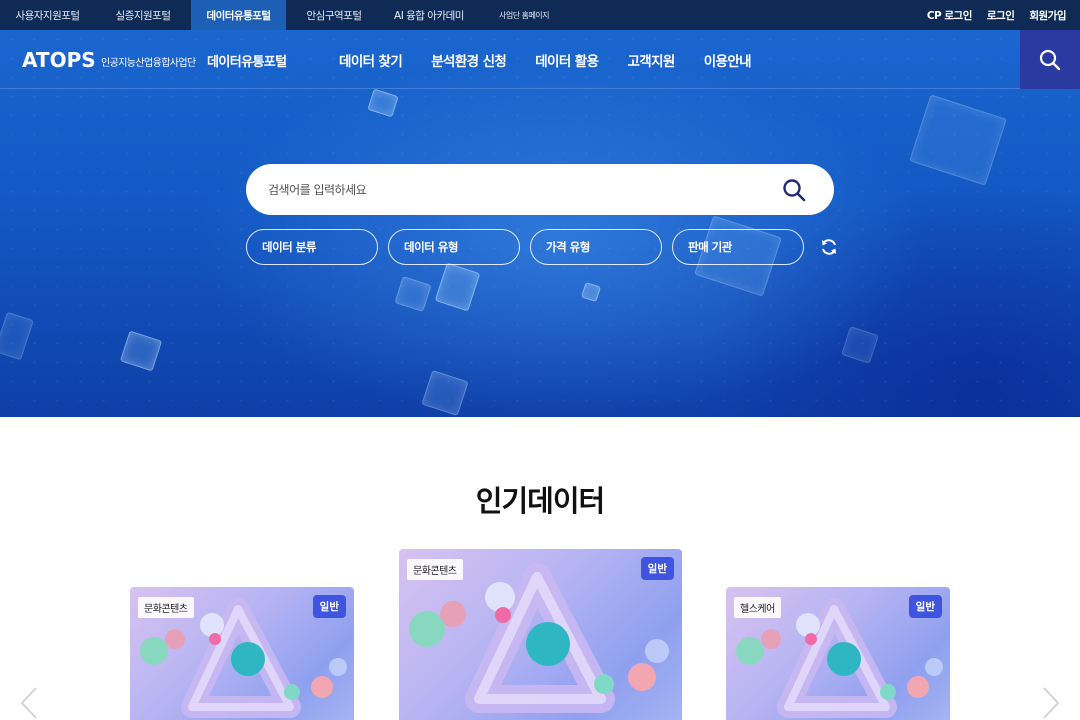  Describe the element at coordinates (950, 15) in the screenshot. I see `cp-login-link: CP 로그인` at that location.